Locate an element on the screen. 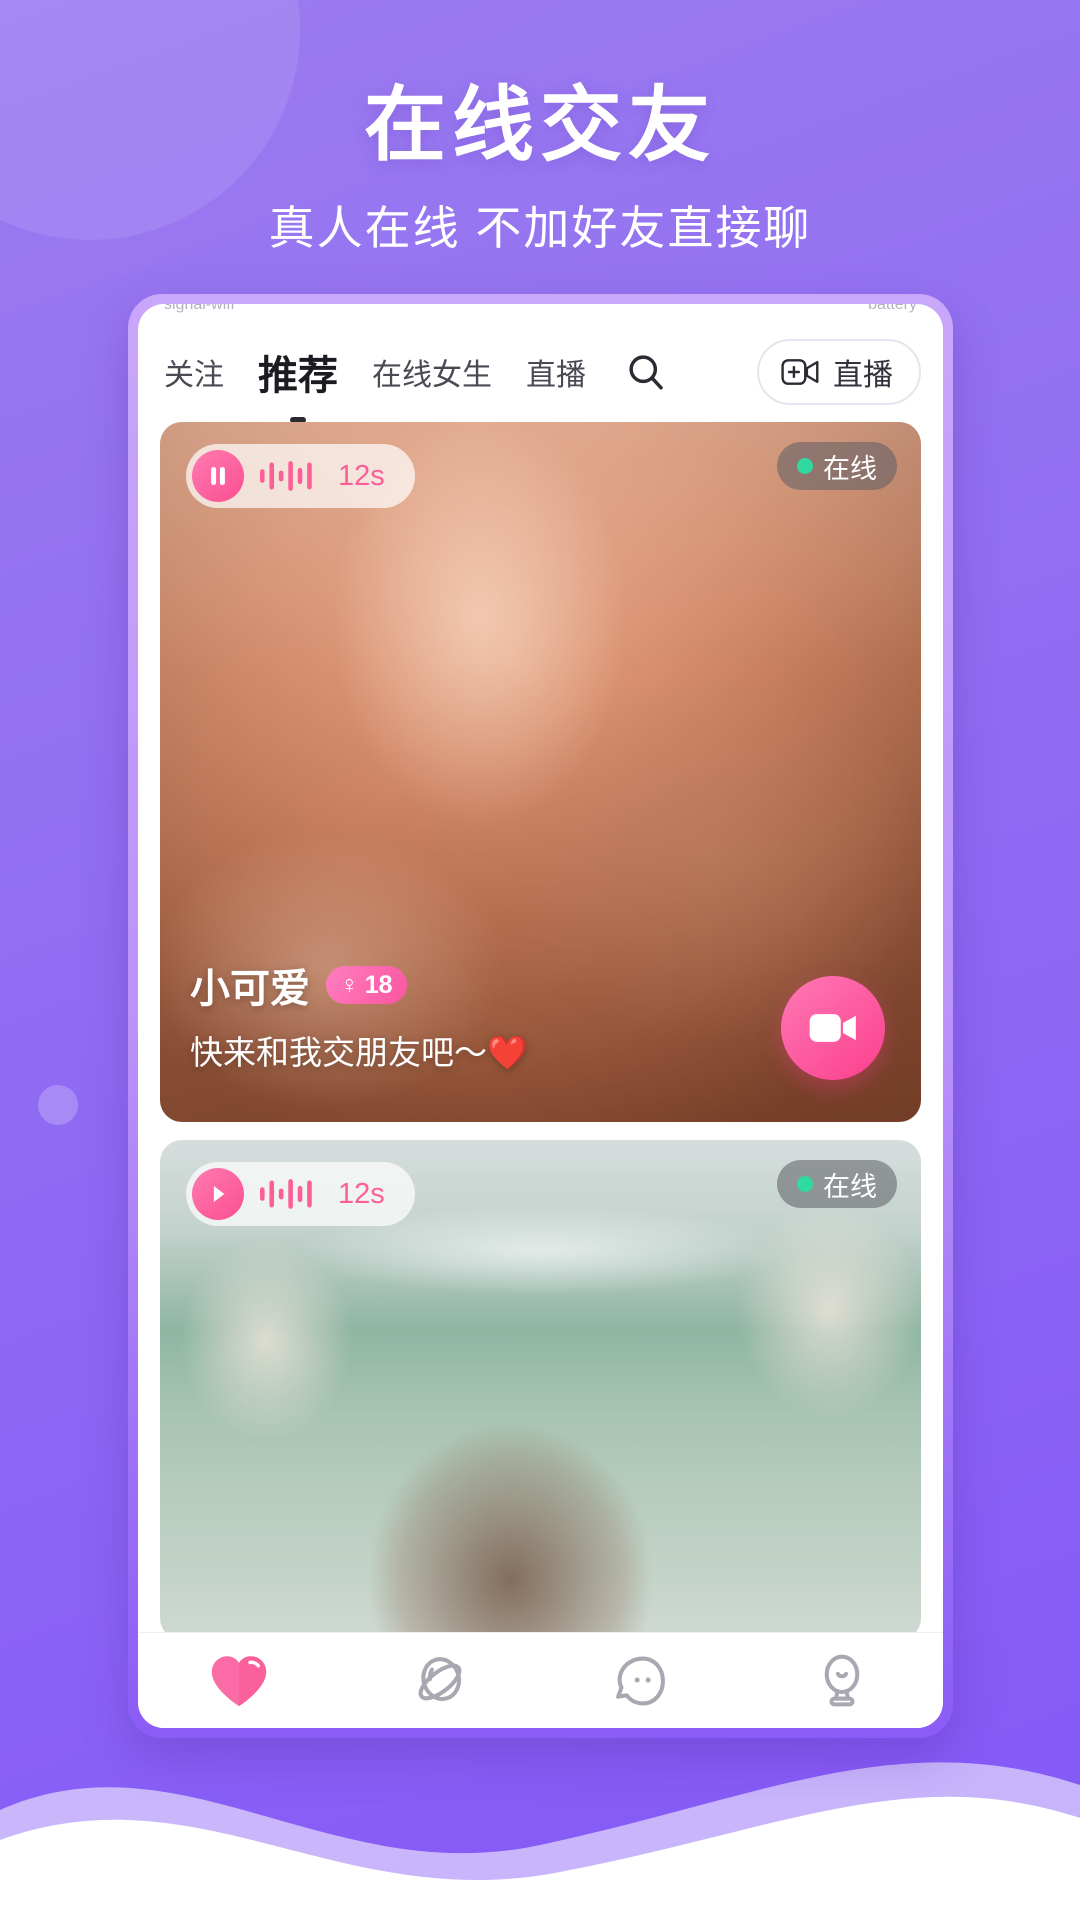  status-bar: signal-wifi battery is located at coordinates (540, 311).